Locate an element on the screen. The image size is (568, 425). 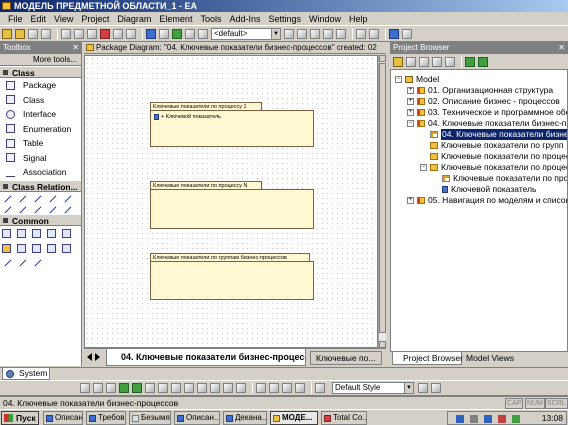
note-link-icon is located at coordinates (6, 261).